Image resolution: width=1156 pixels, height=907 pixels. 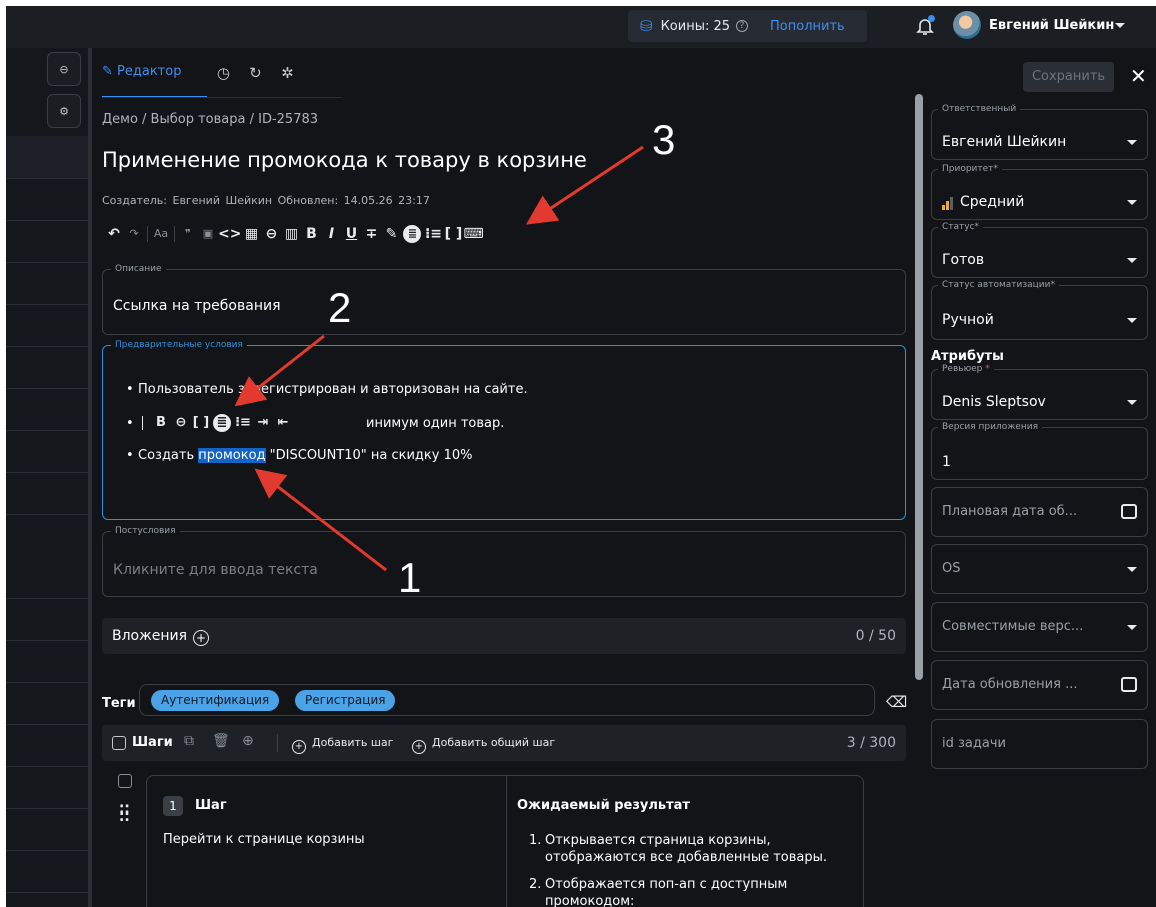 What do you see at coordinates (967, 356) in the screenshot?
I see `attributes-title: Атрибуты` at bounding box center [967, 356].